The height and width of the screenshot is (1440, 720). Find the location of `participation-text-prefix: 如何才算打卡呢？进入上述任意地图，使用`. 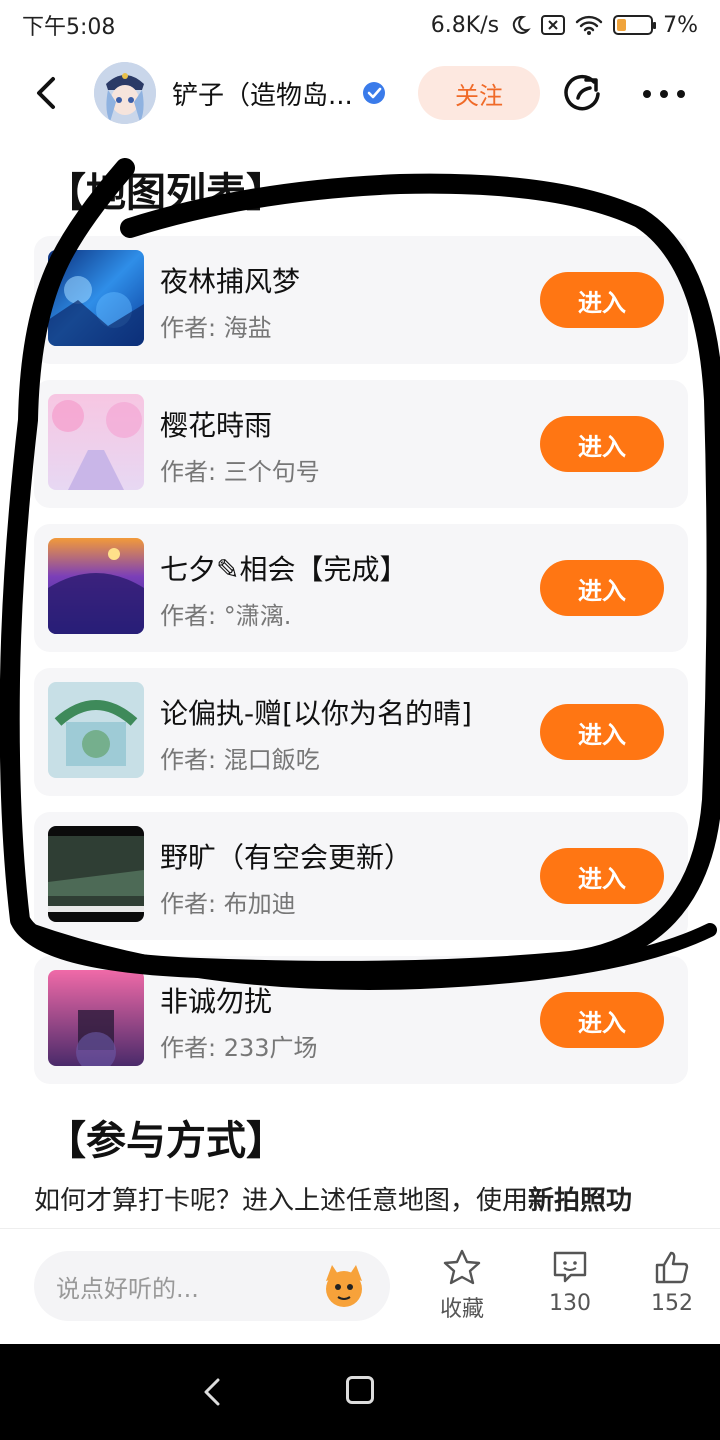

participation-text-prefix: 如何才算打卡呢？进入上述任意地图，使用 is located at coordinates (281, 1201).